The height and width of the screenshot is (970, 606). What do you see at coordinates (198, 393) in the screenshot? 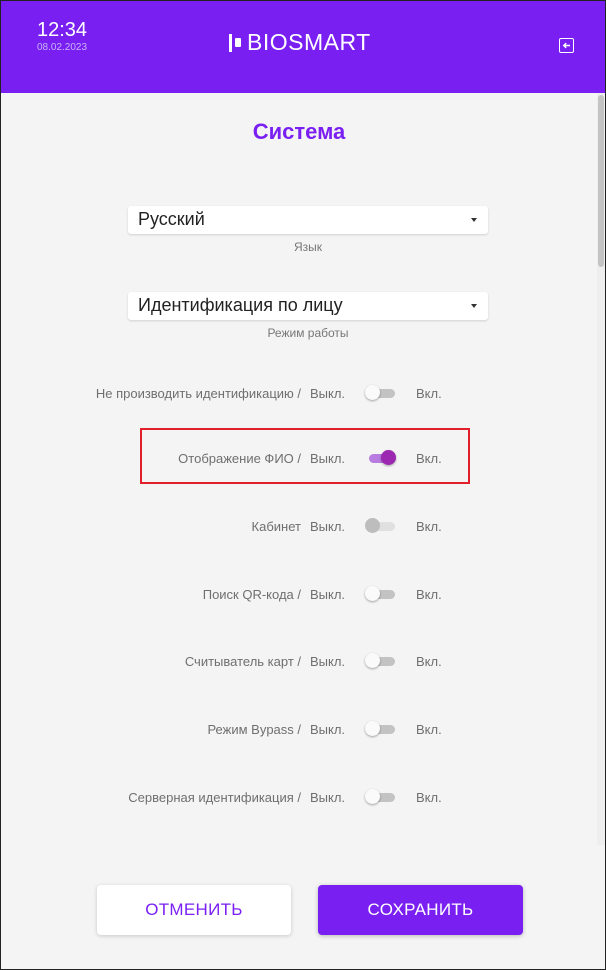
I see `setting-label: Не производить идентификацию /` at bounding box center [198, 393].